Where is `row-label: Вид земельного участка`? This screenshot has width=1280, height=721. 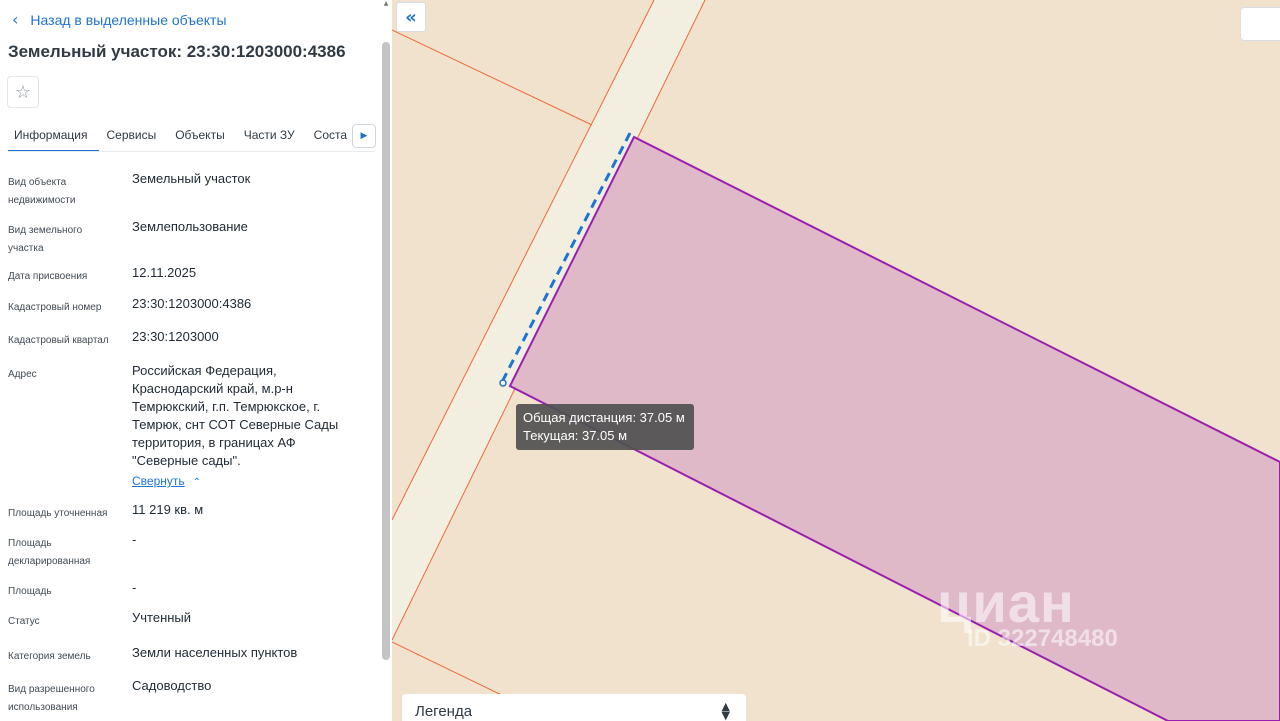 row-label: Вид земельного участка is located at coordinates (45, 239).